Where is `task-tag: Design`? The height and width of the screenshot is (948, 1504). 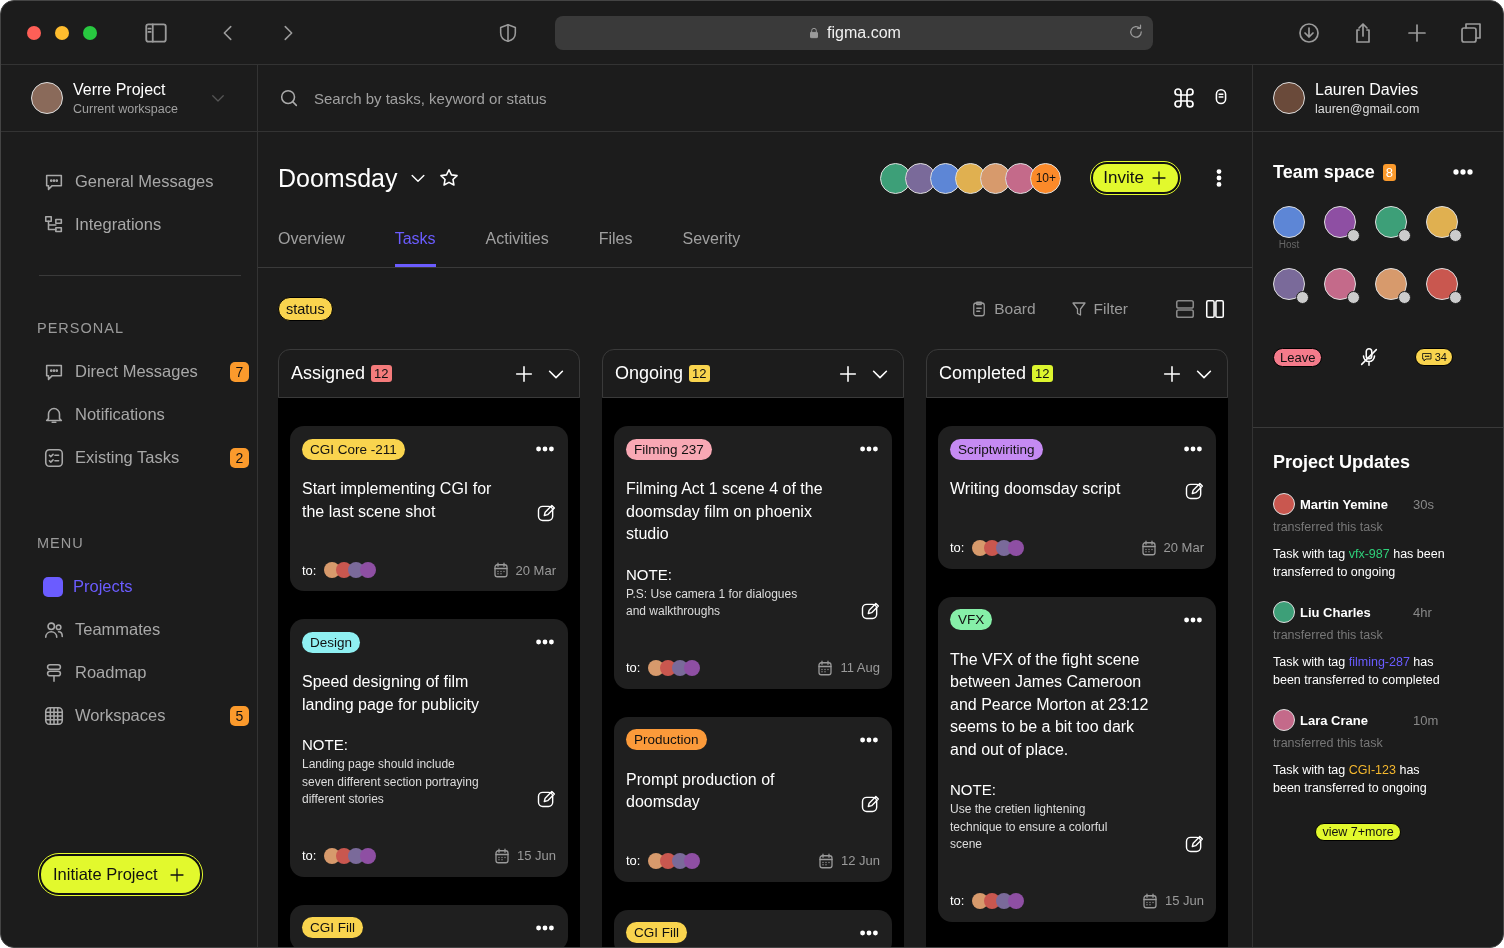 task-tag: Design is located at coordinates (331, 642).